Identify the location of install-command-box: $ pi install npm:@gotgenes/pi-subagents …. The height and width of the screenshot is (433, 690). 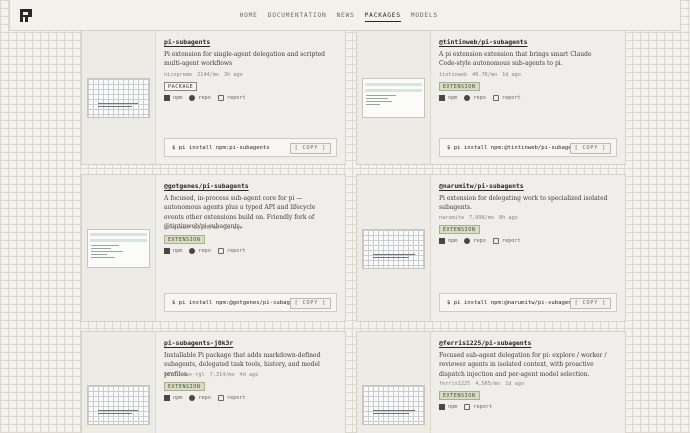
(250, 302).